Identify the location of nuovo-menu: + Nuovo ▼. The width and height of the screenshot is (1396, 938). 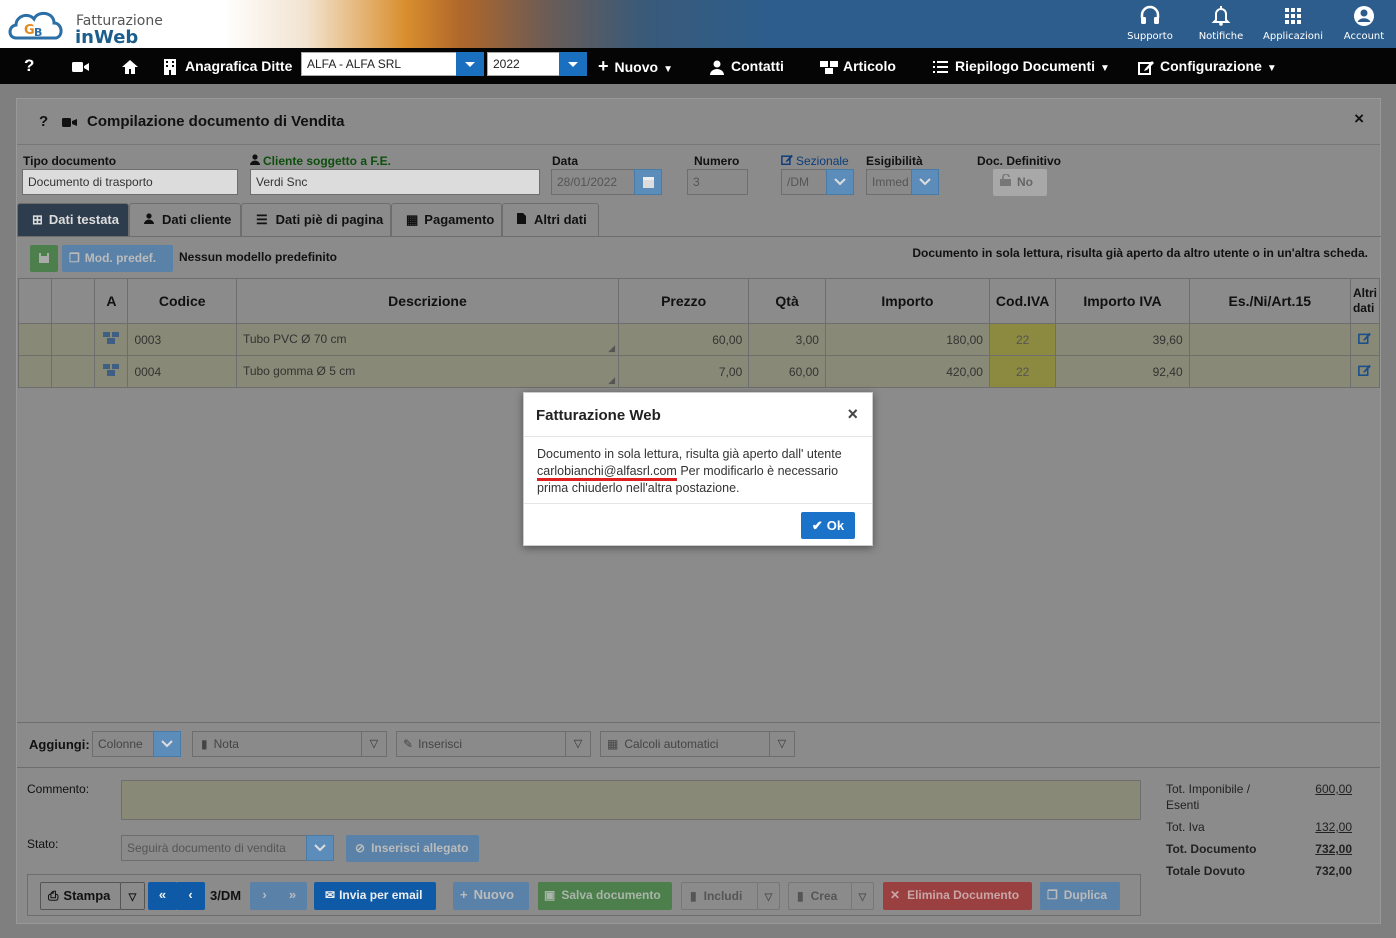
(635, 66).